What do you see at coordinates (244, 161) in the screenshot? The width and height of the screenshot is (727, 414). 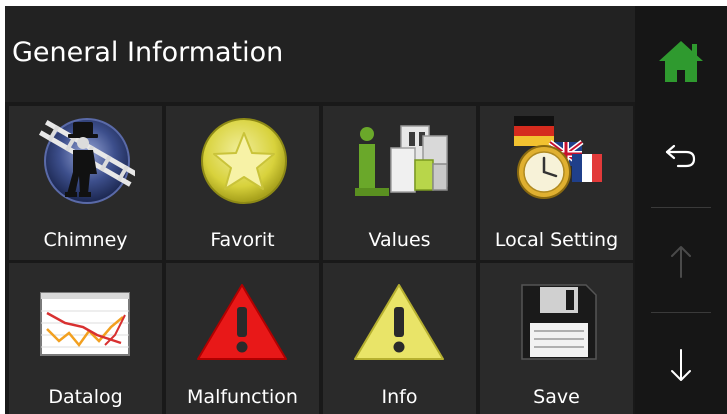 I see `star-icon` at bounding box center [244, 161].